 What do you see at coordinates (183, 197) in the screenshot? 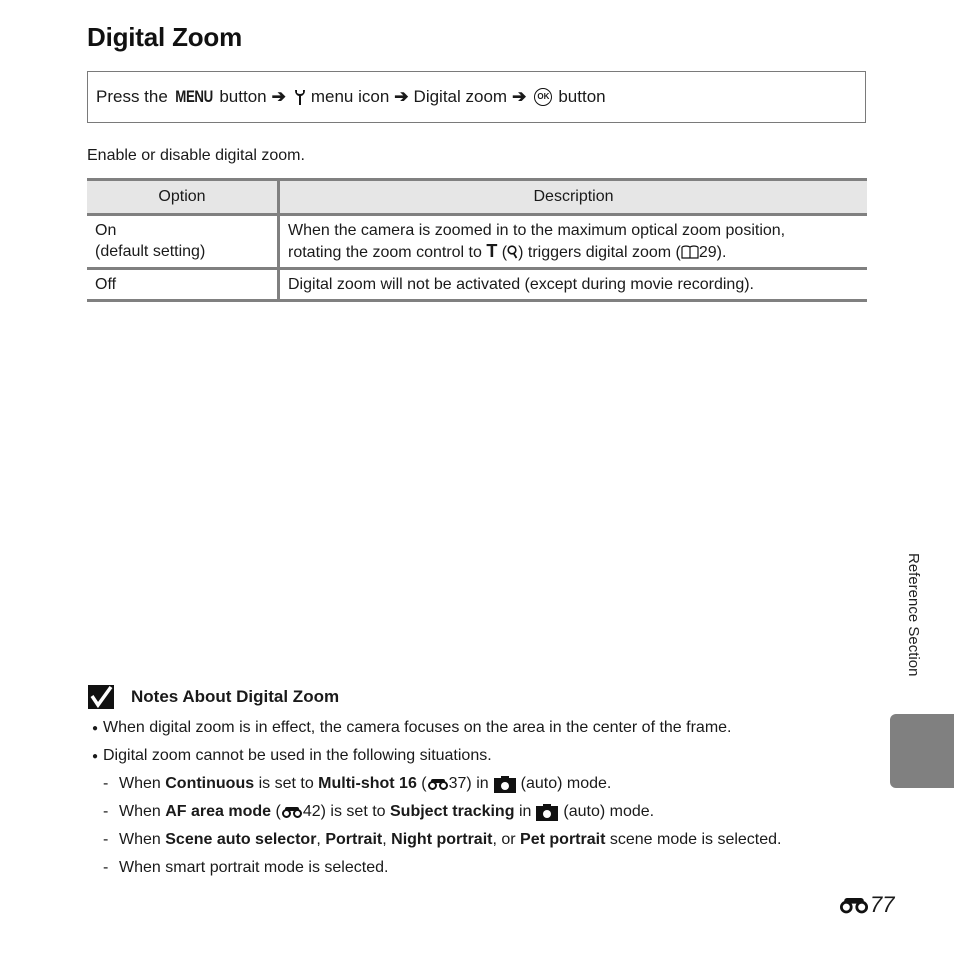
I see `column-header-option: Option` at bounding box center [183, 197].